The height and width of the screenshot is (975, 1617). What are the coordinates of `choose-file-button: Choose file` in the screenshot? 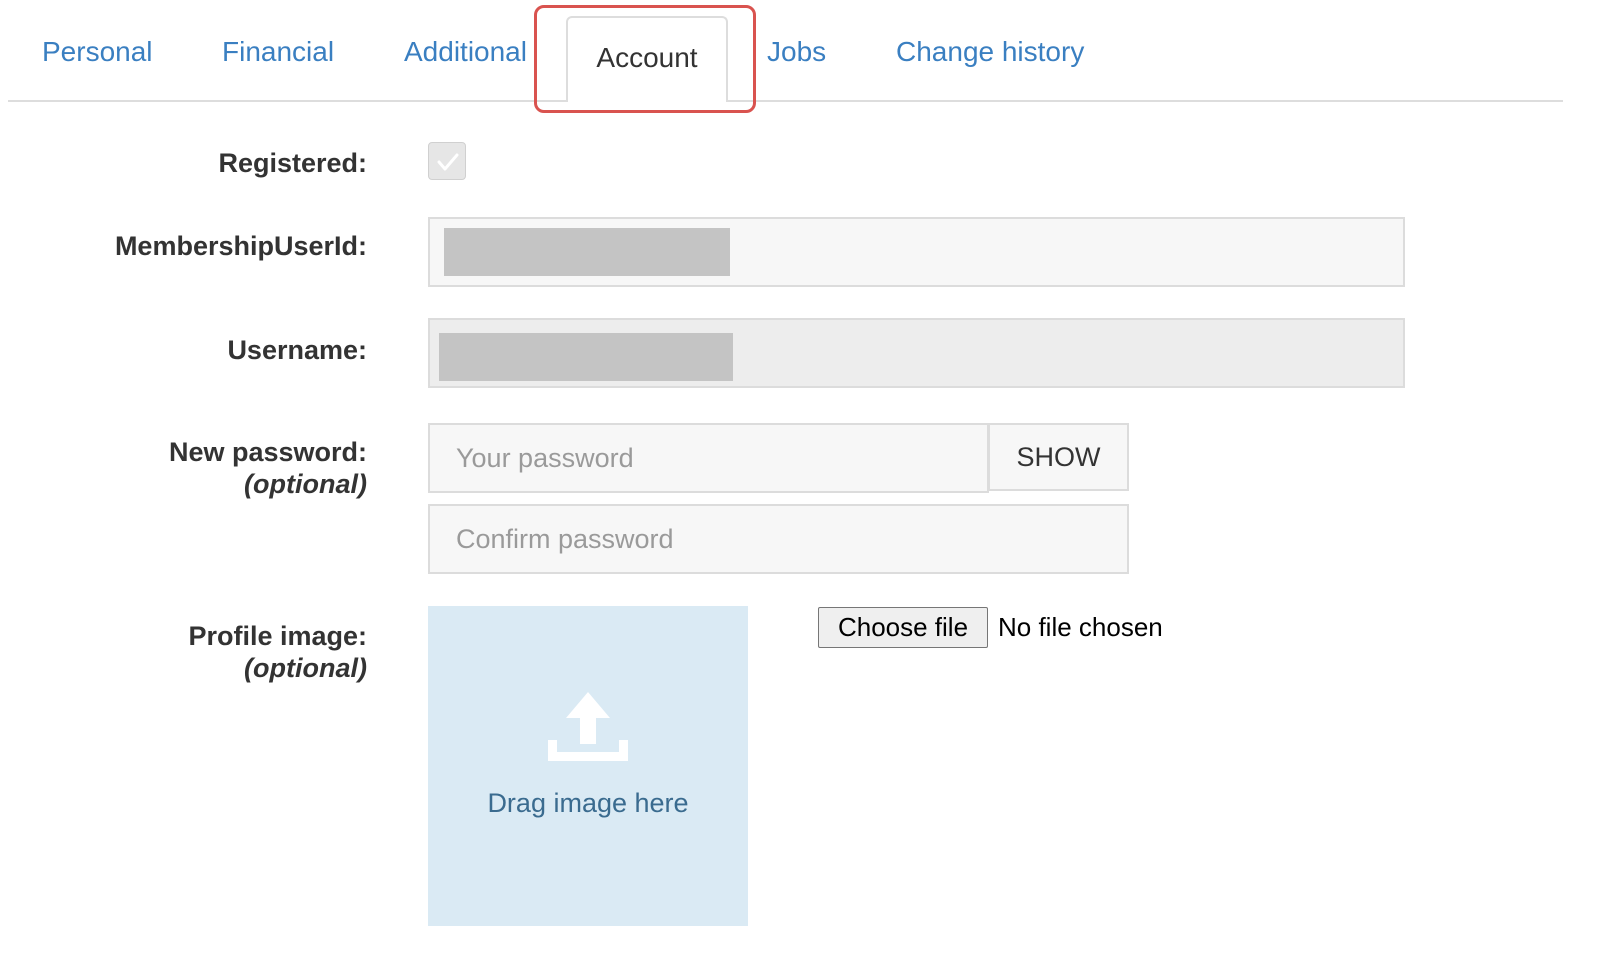 It's located at (903, 627).